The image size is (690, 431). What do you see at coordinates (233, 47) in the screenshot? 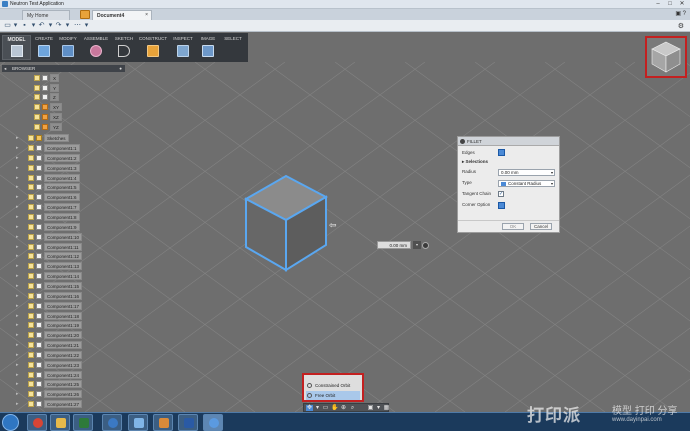
I see `ribbon-group-select: SELECT` at bounding box center [233, 47].